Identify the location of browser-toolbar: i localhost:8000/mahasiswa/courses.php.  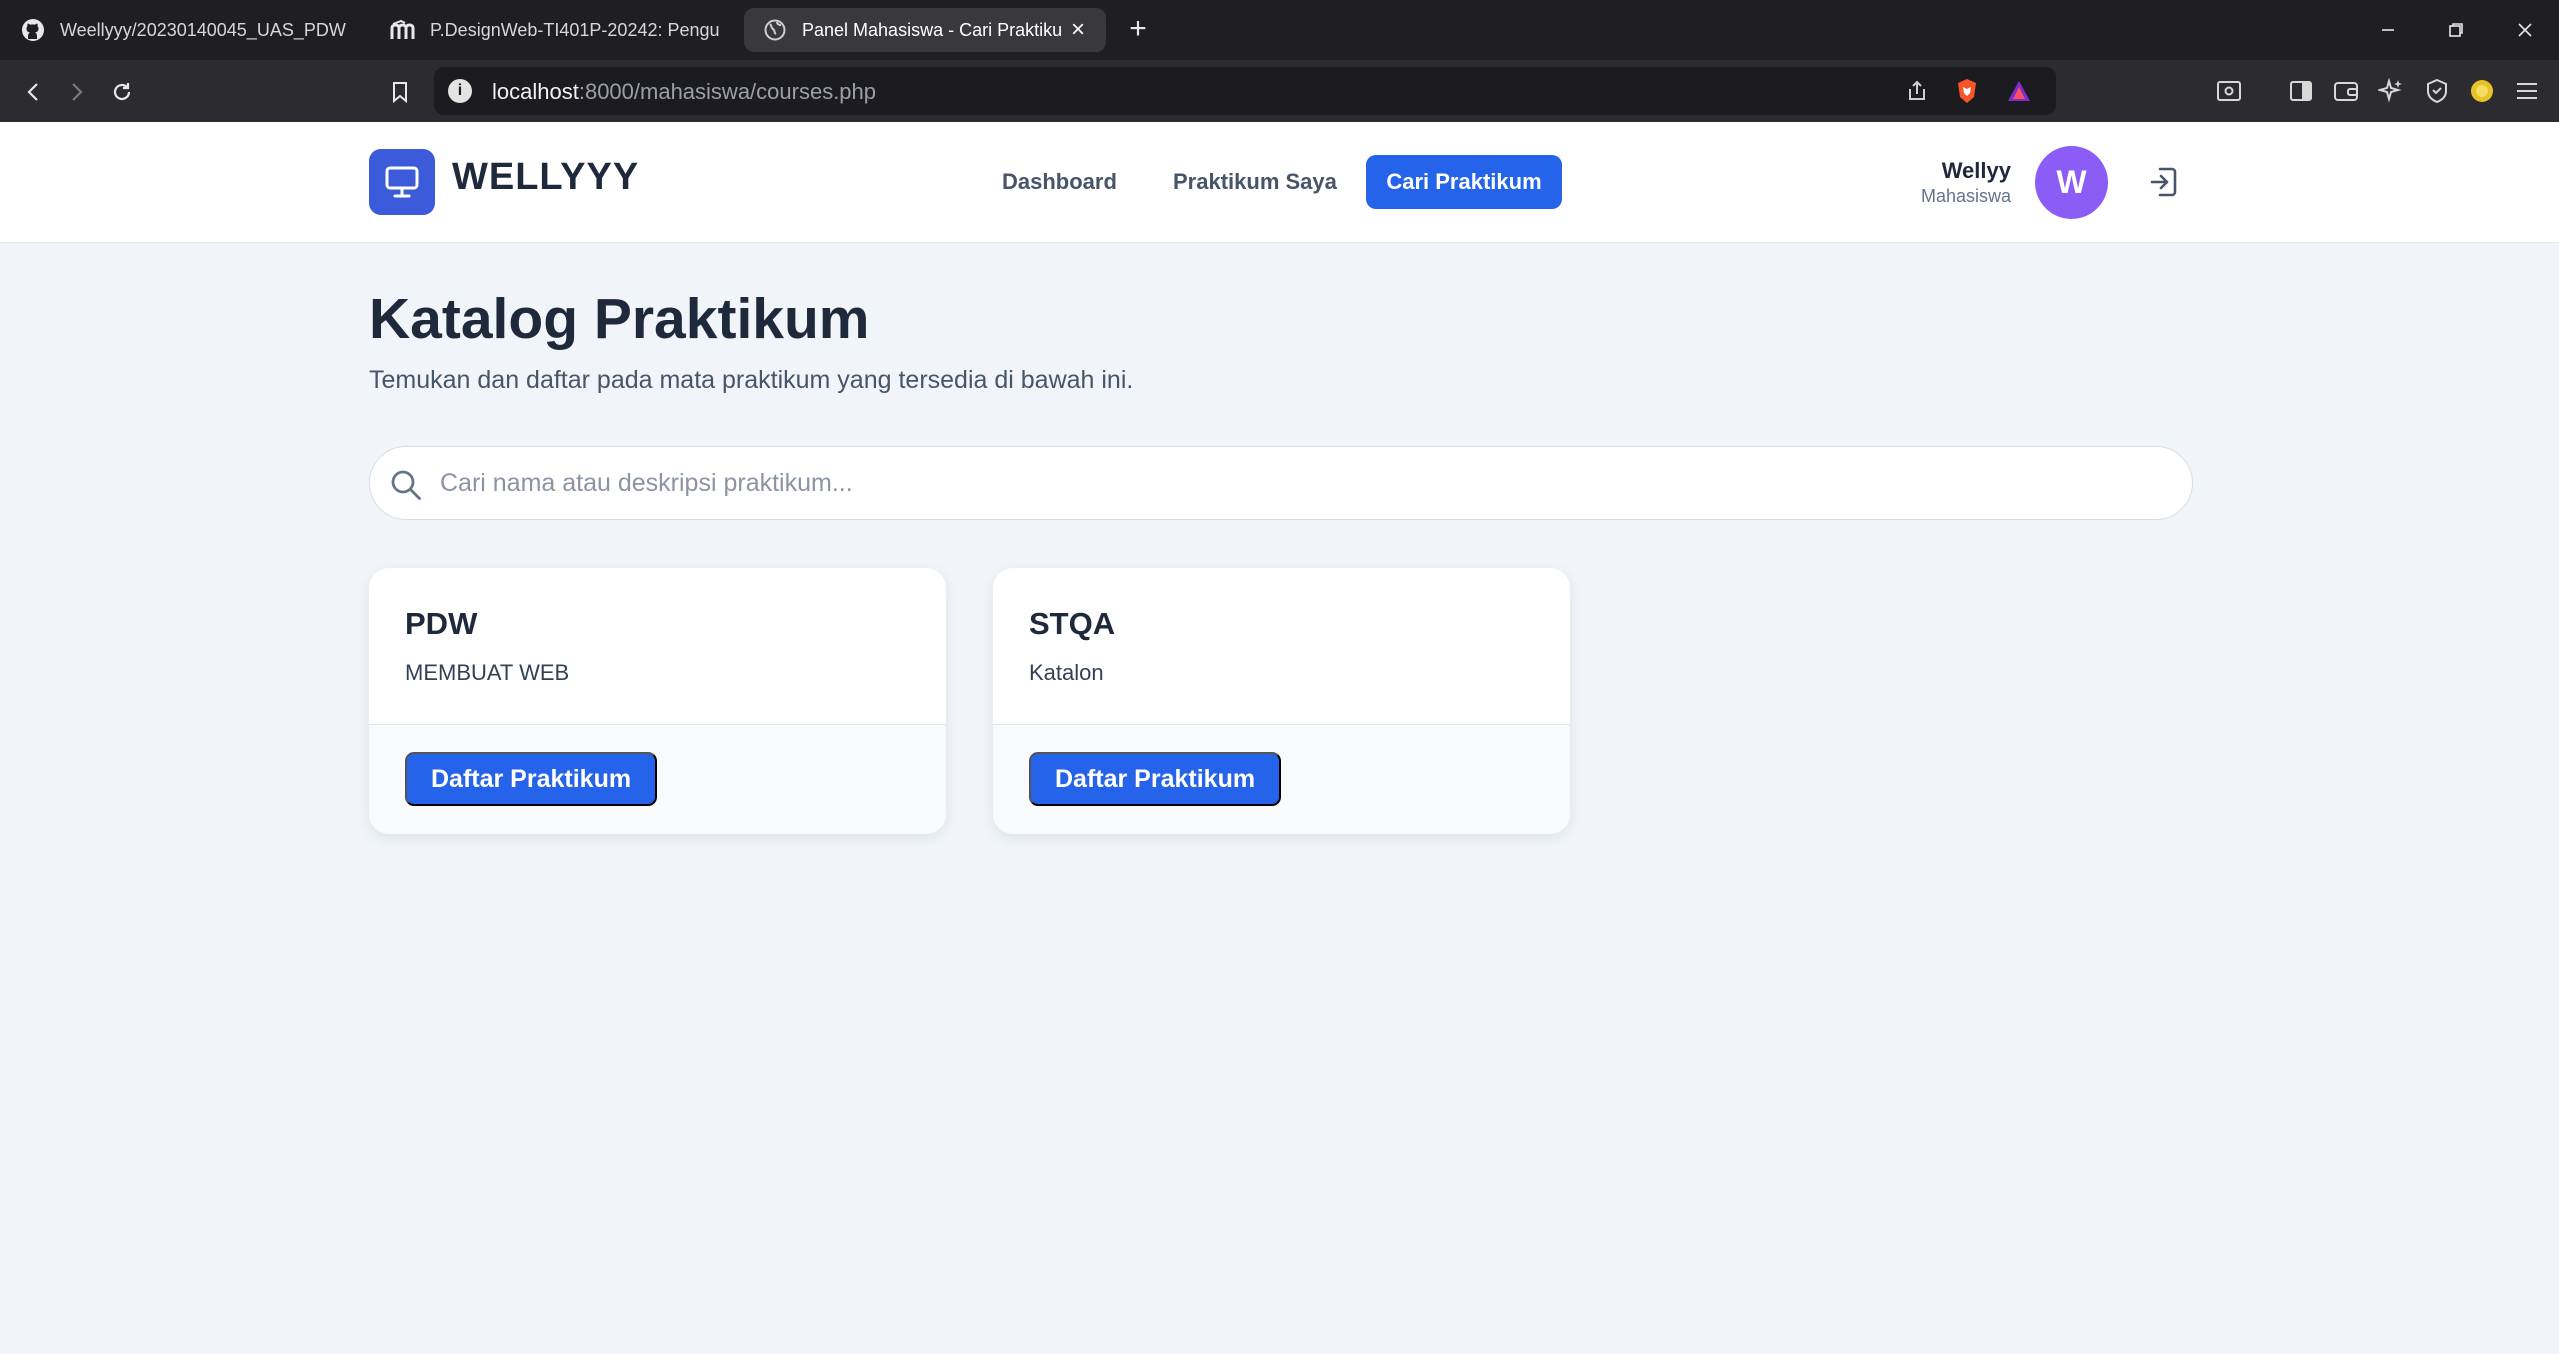
(1279, 91).